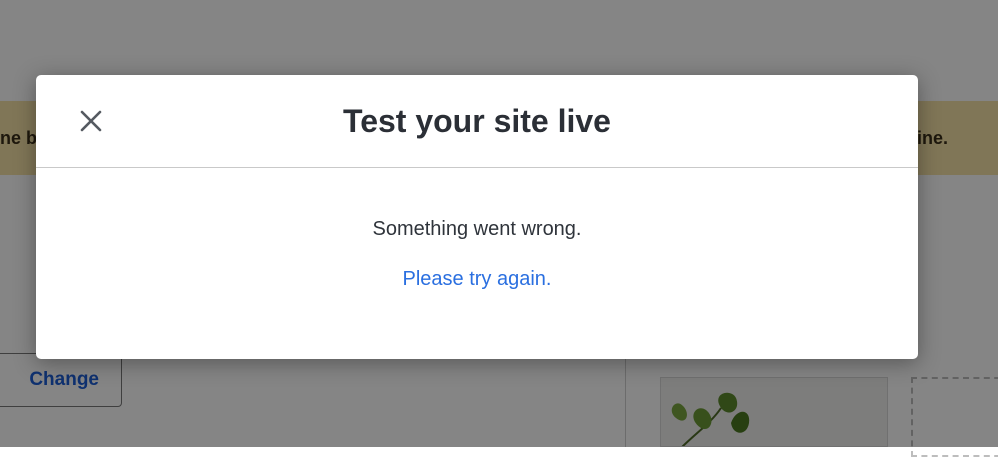 This screenshot has height=457, width=998. Describe the element at coordinates (477, 279) in the screenshot. I see `retry-link: Please try again.` at that location.